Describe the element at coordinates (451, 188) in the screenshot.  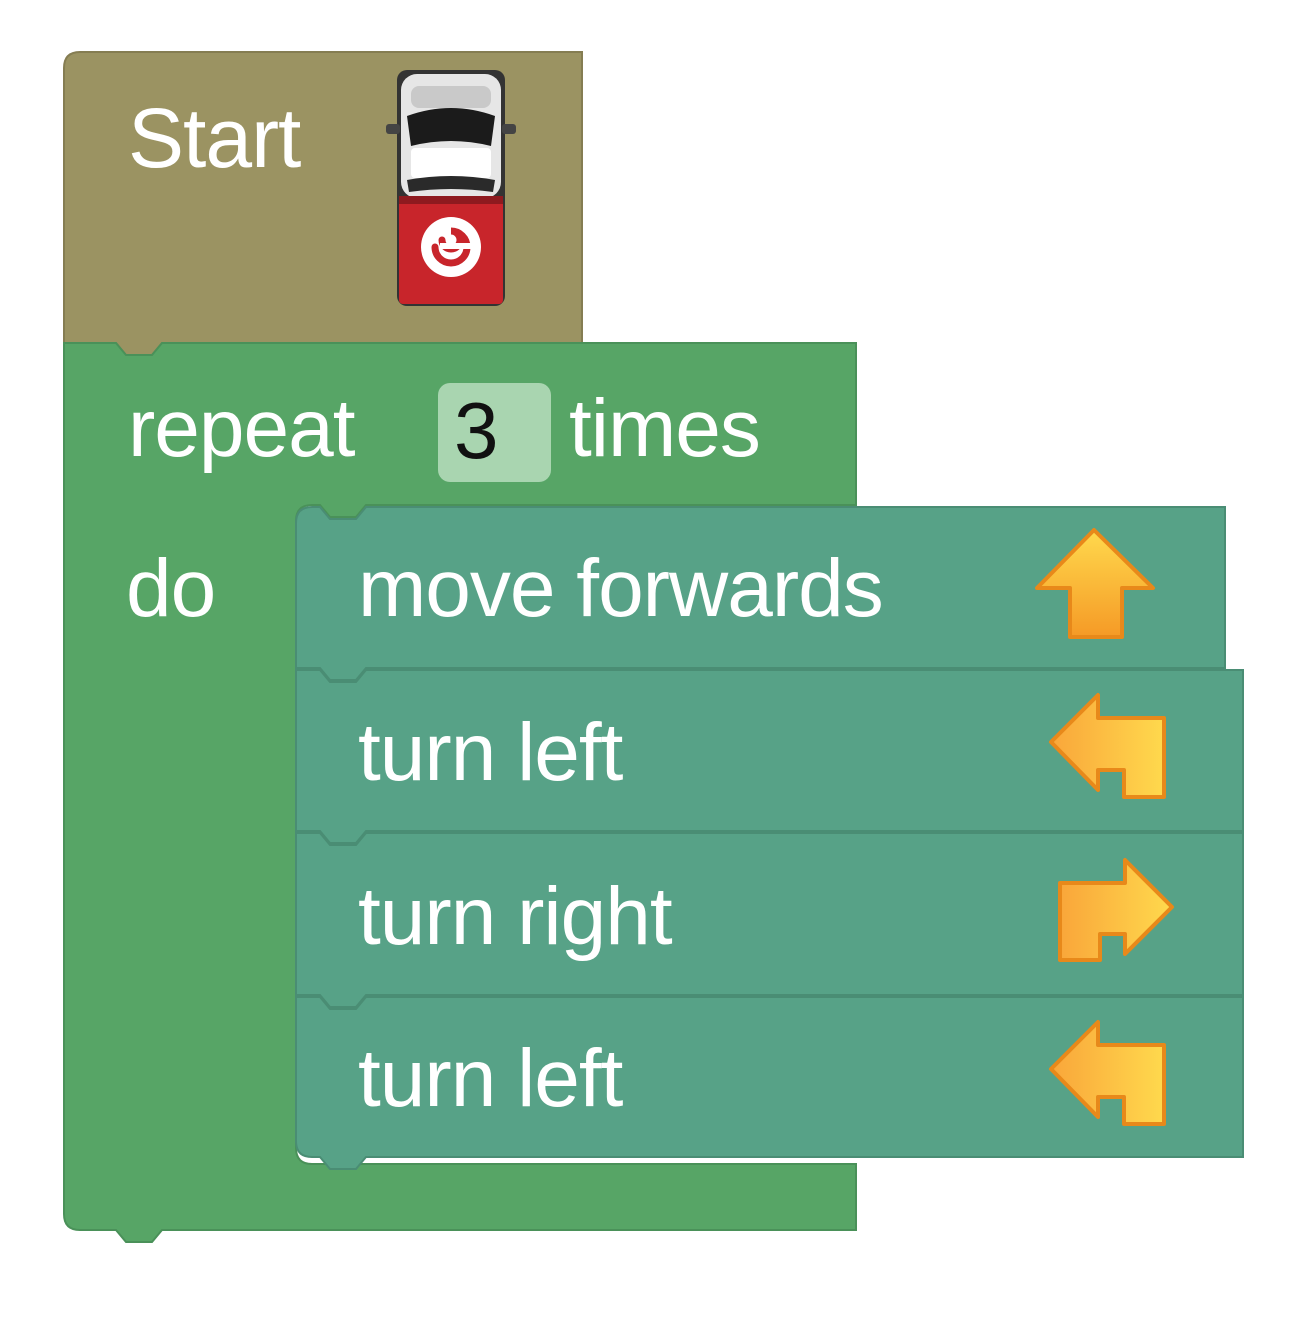
I see `pickup-truck-icon` at that location.